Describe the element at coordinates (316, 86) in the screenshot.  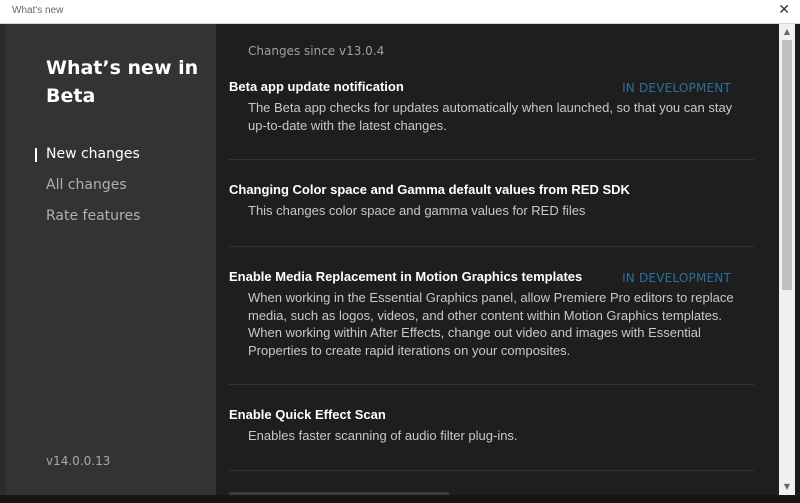
I see `change-title: Beta app update notification` at that location.